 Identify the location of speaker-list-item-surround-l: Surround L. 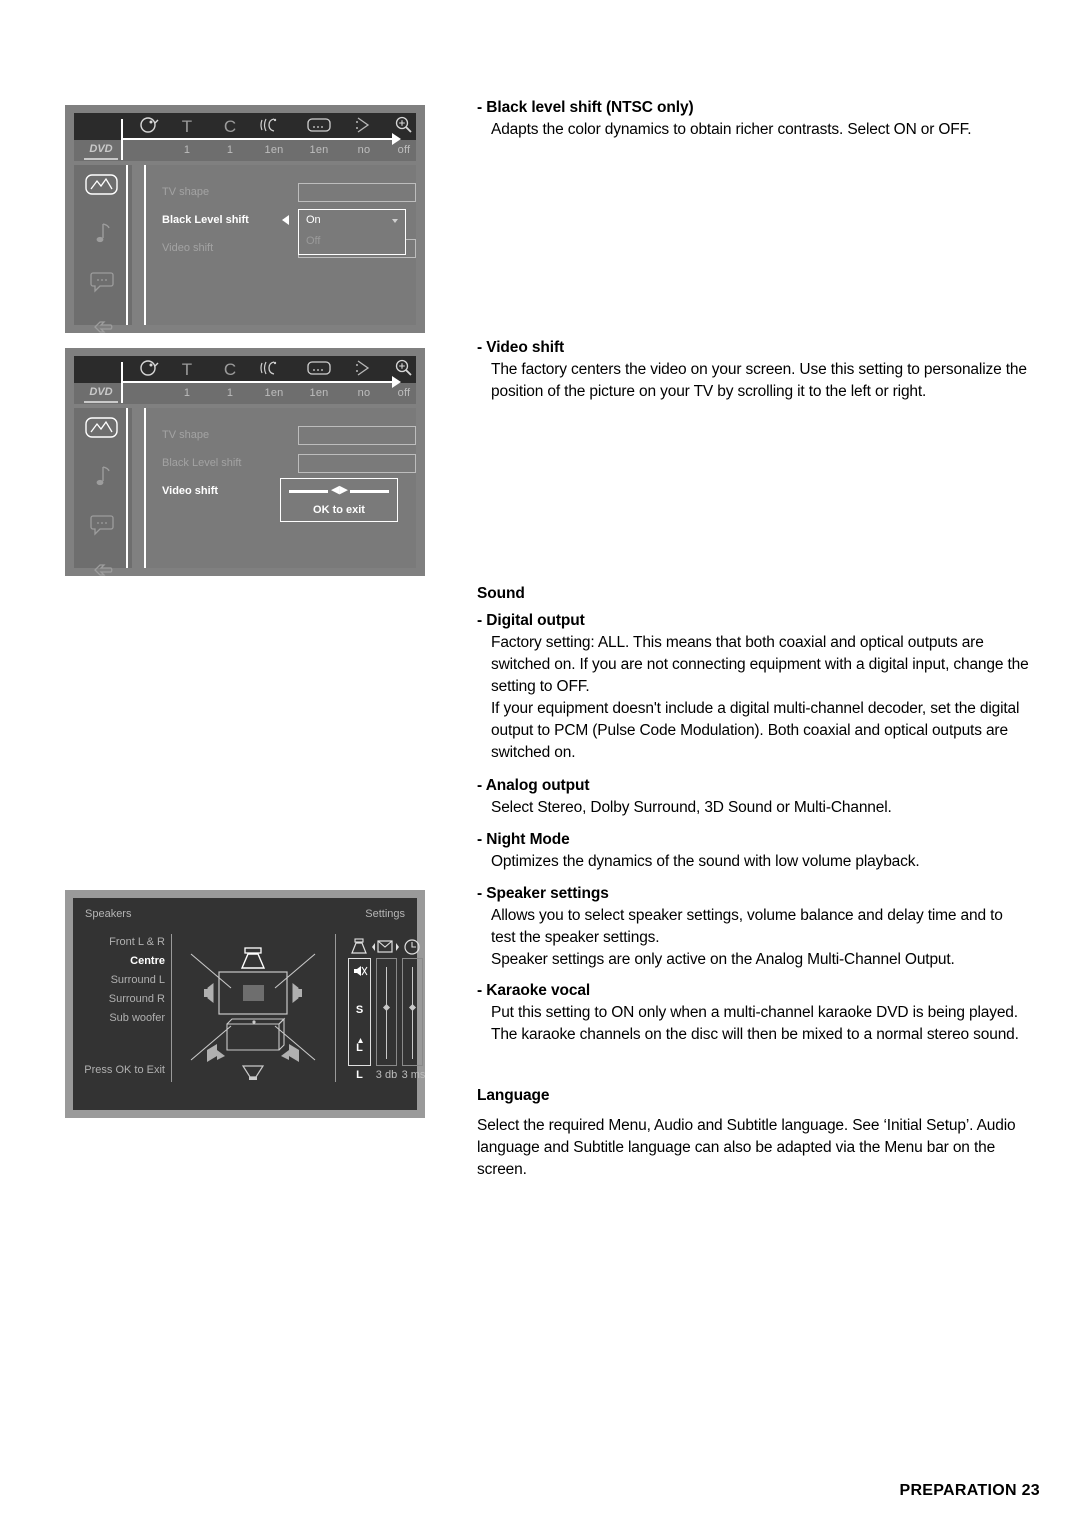
(138, 980).